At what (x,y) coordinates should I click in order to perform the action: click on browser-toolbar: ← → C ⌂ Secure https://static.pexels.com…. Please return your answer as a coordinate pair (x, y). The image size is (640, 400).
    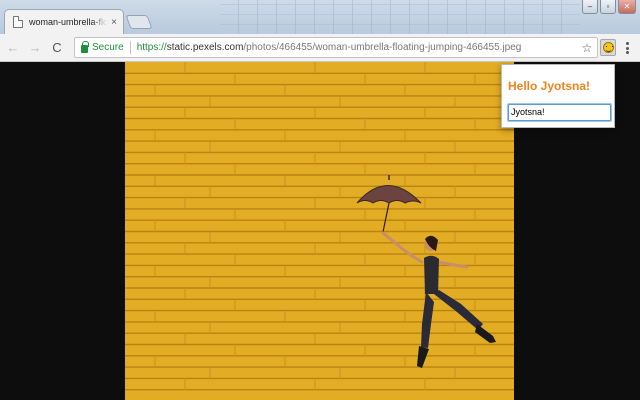
    Looking at the image, I should click on (320, 48).